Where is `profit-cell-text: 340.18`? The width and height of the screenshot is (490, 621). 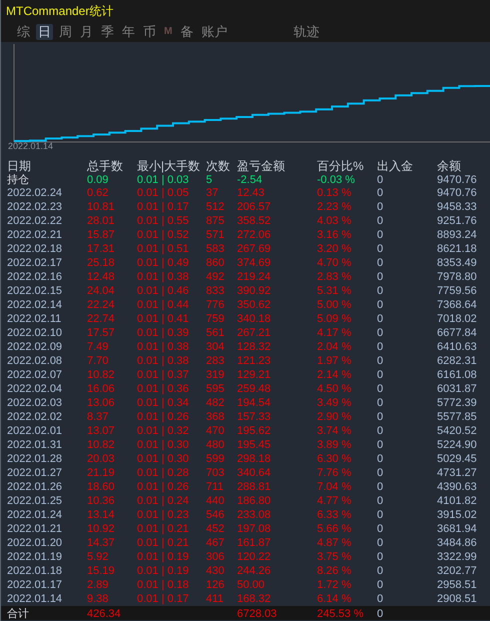 profit-cell-text: 340.18 is located at coordinates (254, 319).